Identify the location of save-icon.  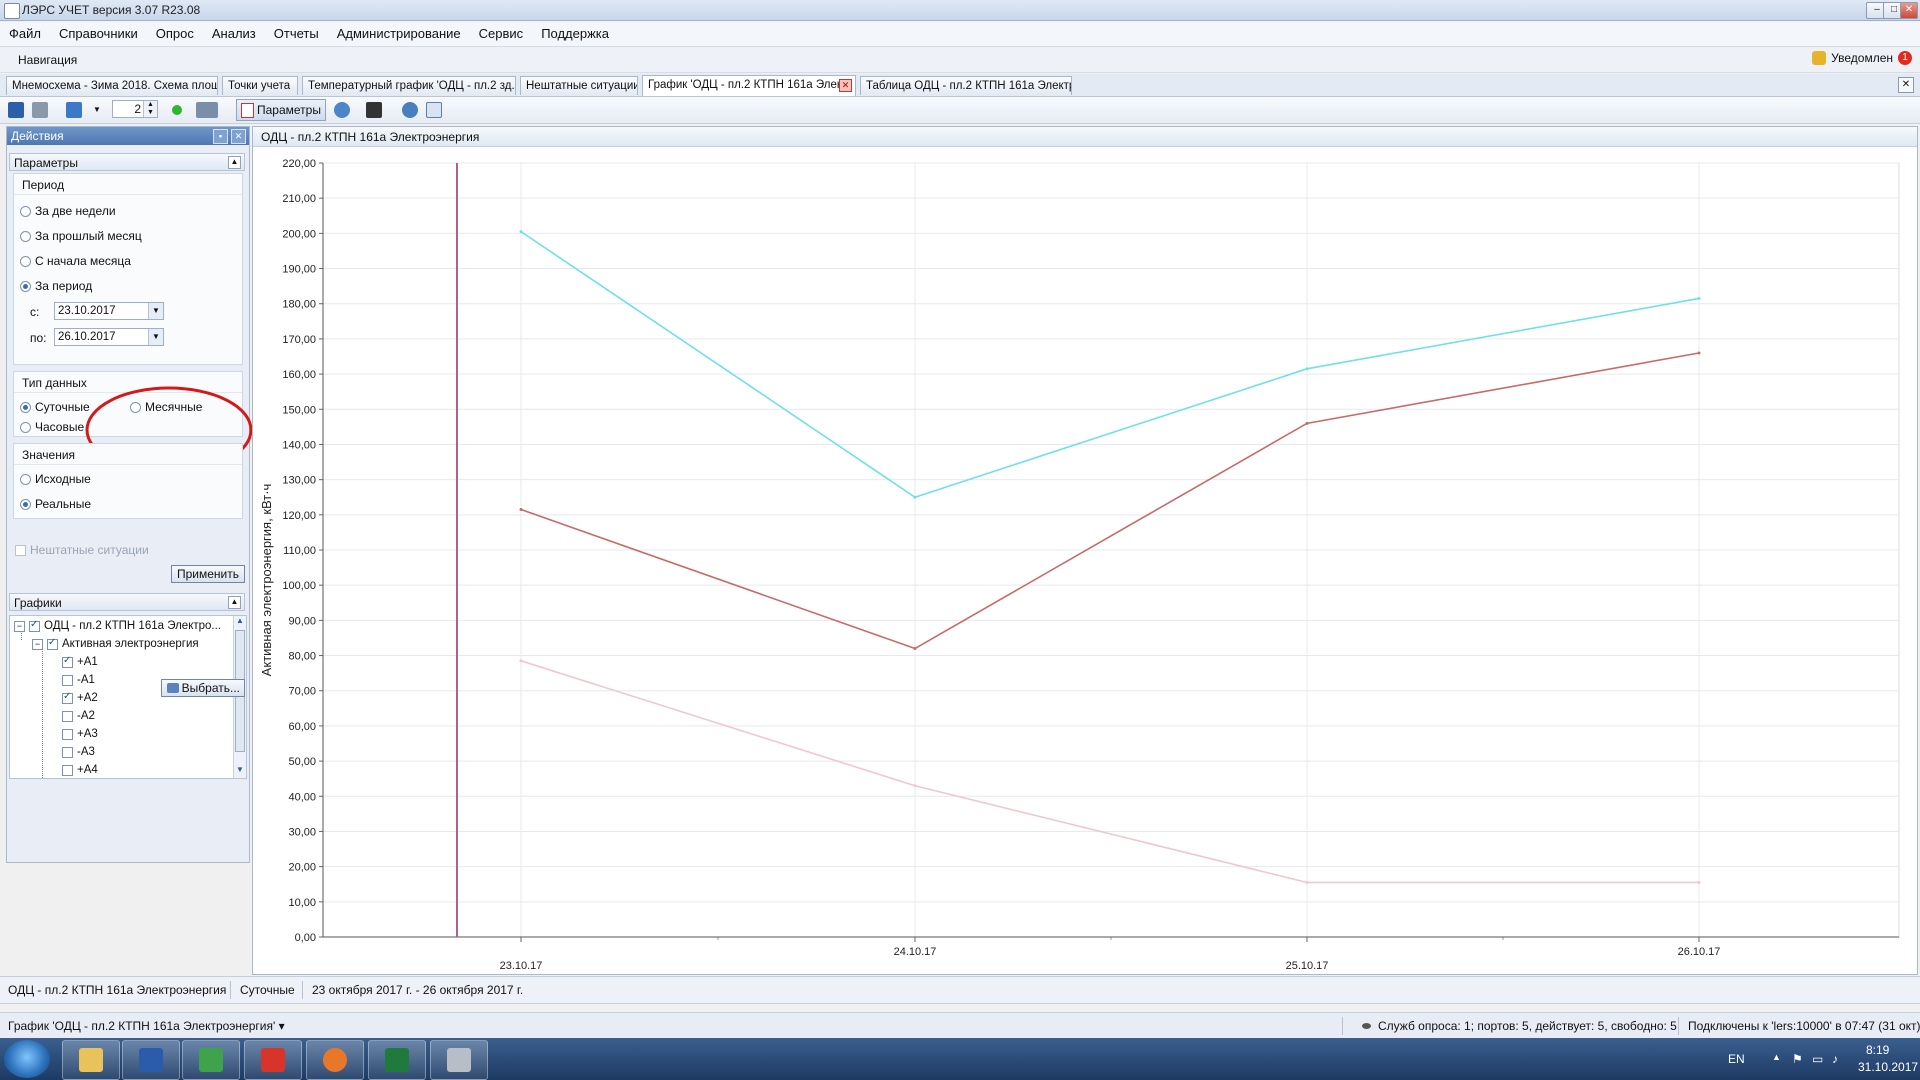
(16, 110).